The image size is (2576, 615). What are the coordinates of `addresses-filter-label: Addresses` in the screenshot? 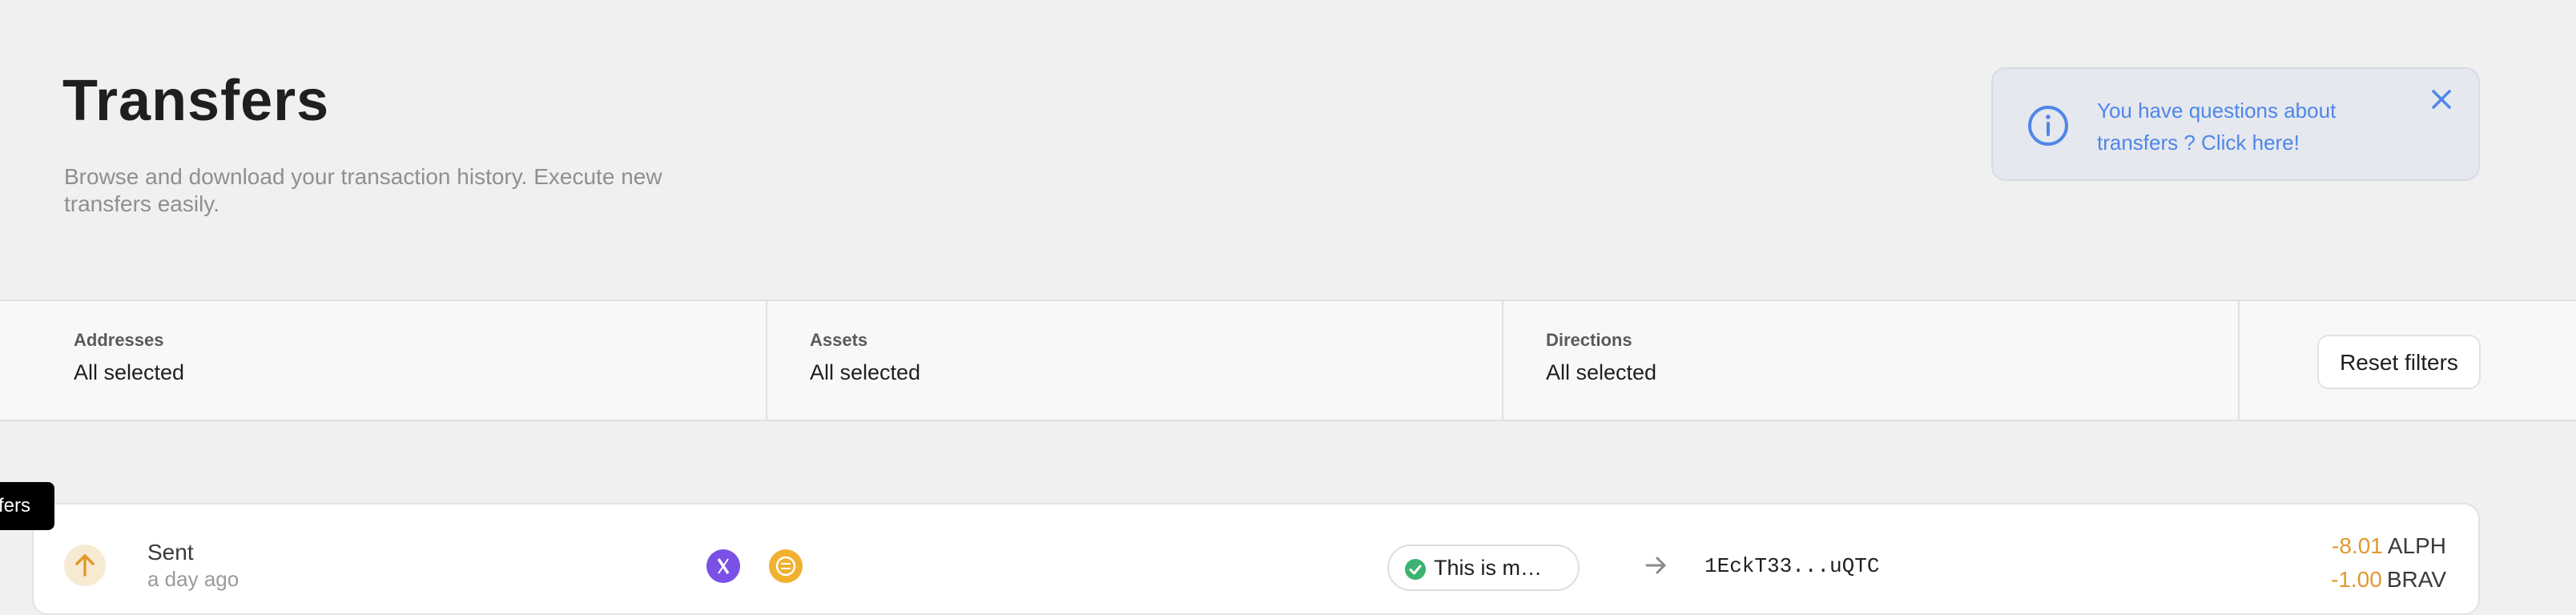 It's located at (119, 340).